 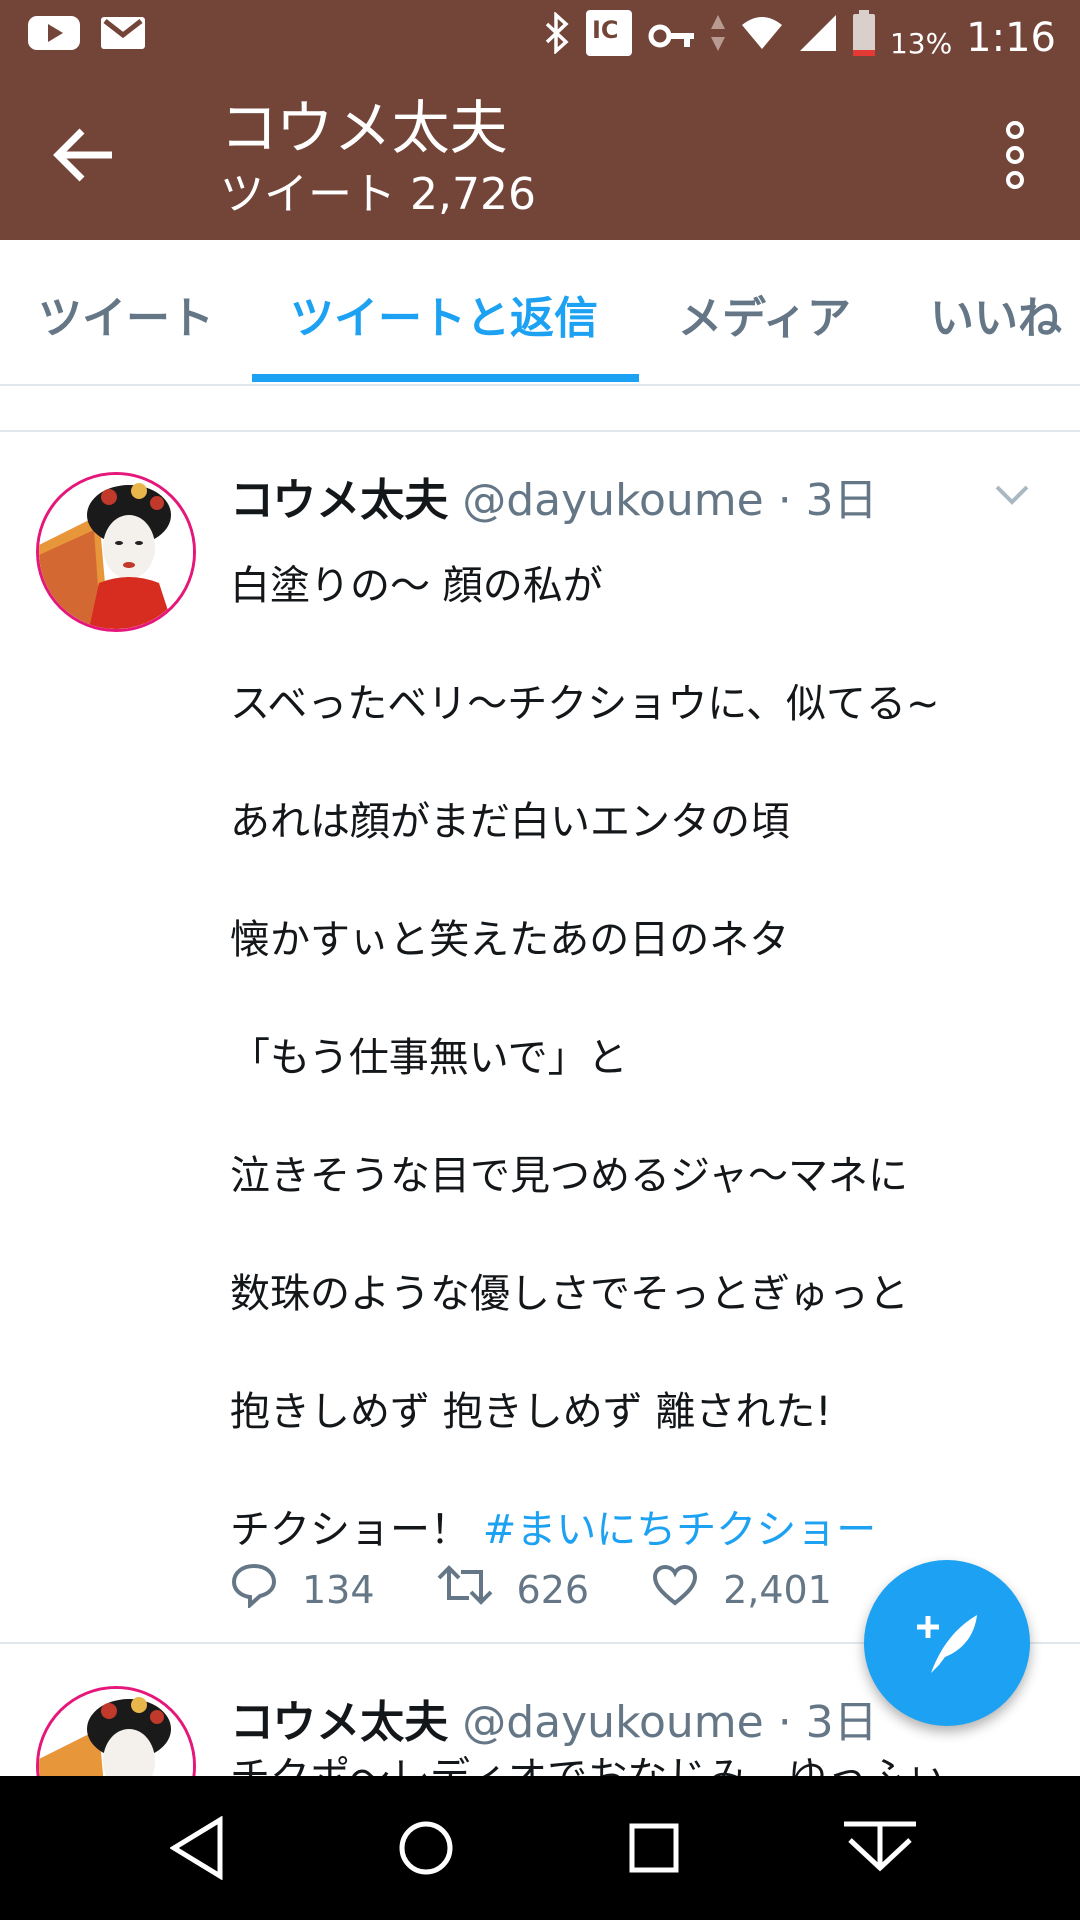 I want to click on tab-tweets-and-replies: ツイートと返信, so click(x=444, y=314).